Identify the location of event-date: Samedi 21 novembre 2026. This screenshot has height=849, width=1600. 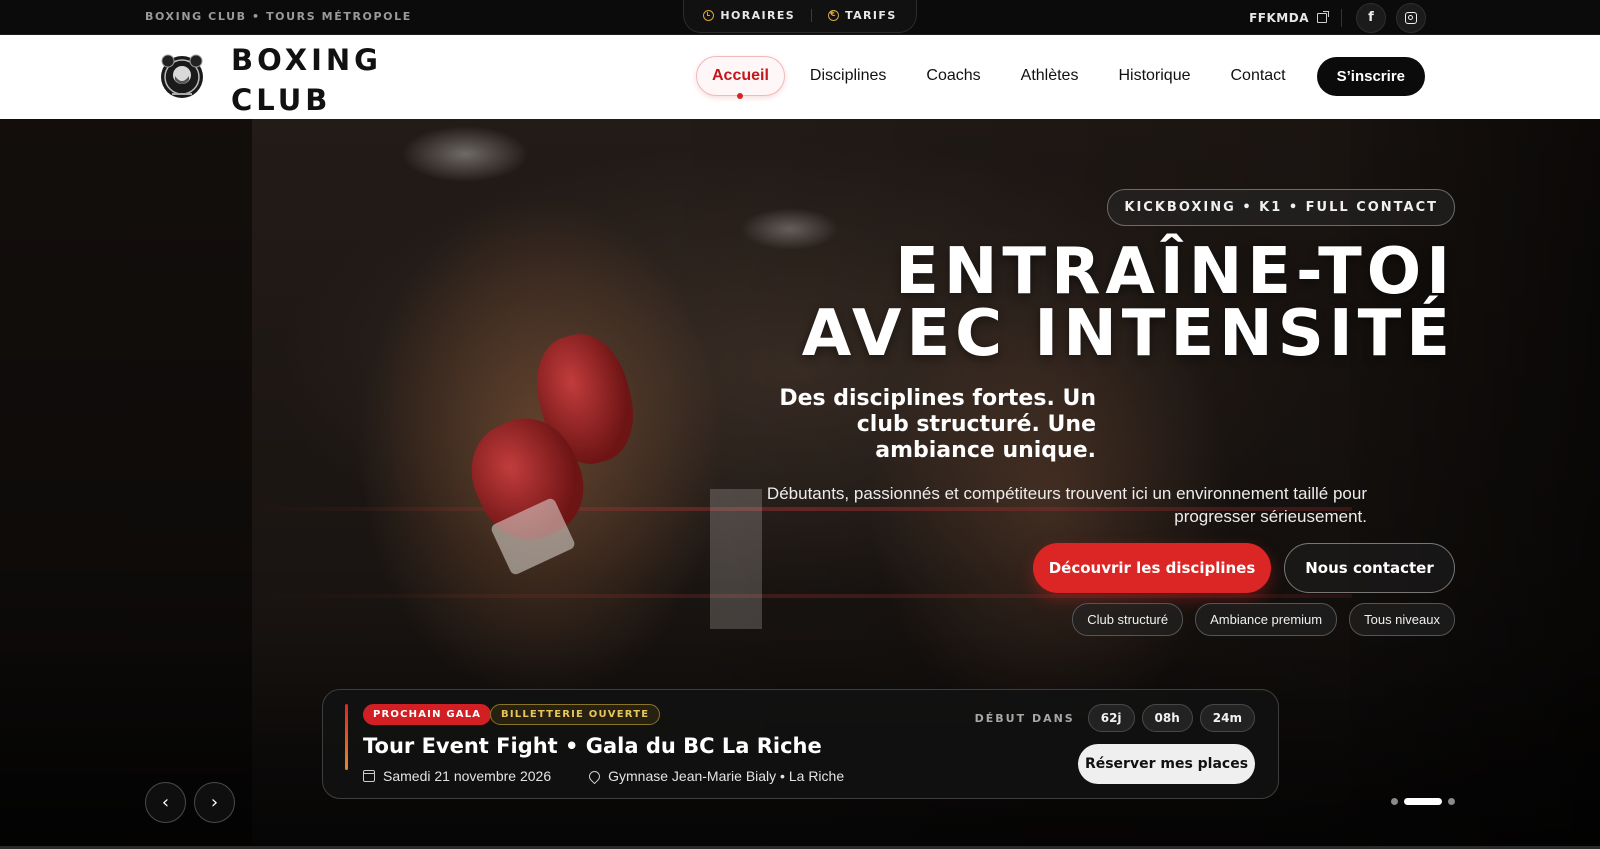
(467, 776).